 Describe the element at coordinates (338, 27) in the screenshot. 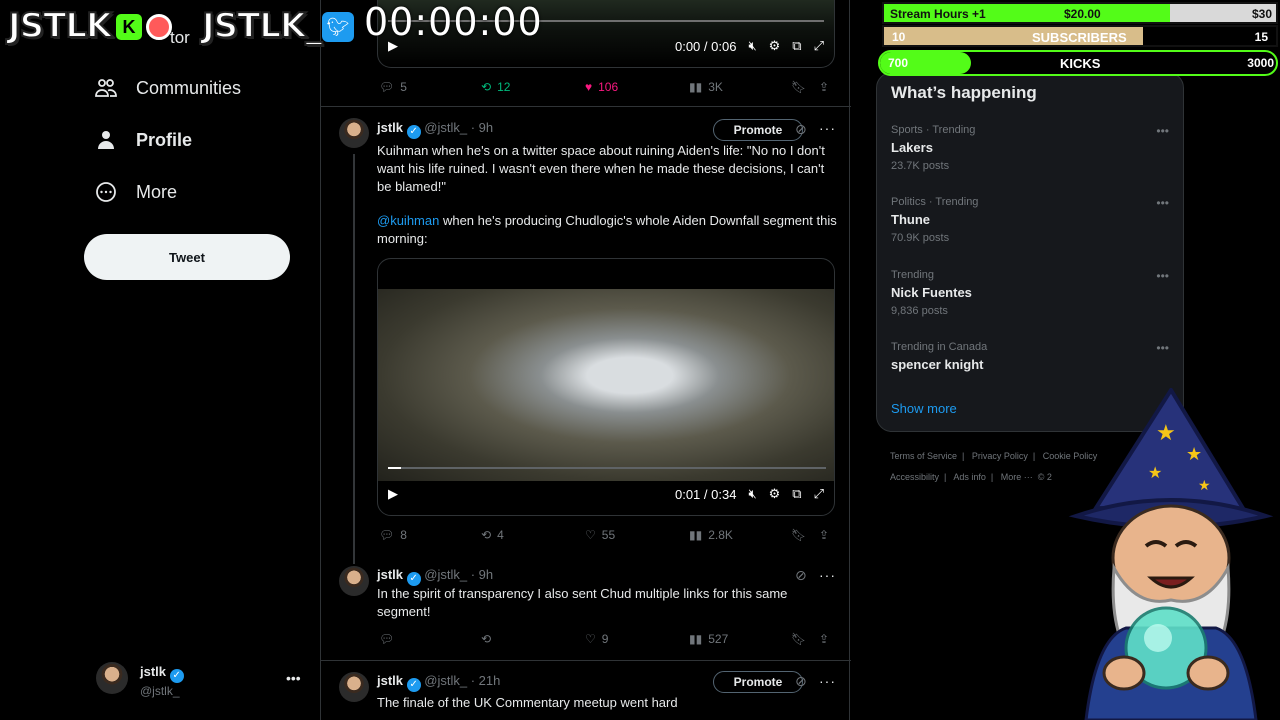

I see `twitter-bird-icon: 🐦︎` at that location.